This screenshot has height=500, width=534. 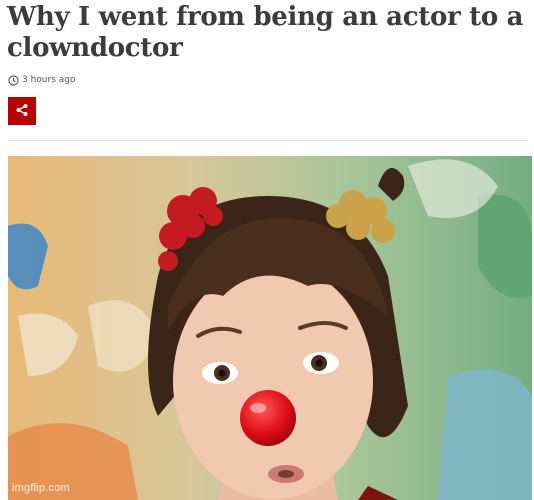 What do you see at coordinates (13, 80) in the screenshot?
I see `clock-icon` at bounding box center [13, 80].